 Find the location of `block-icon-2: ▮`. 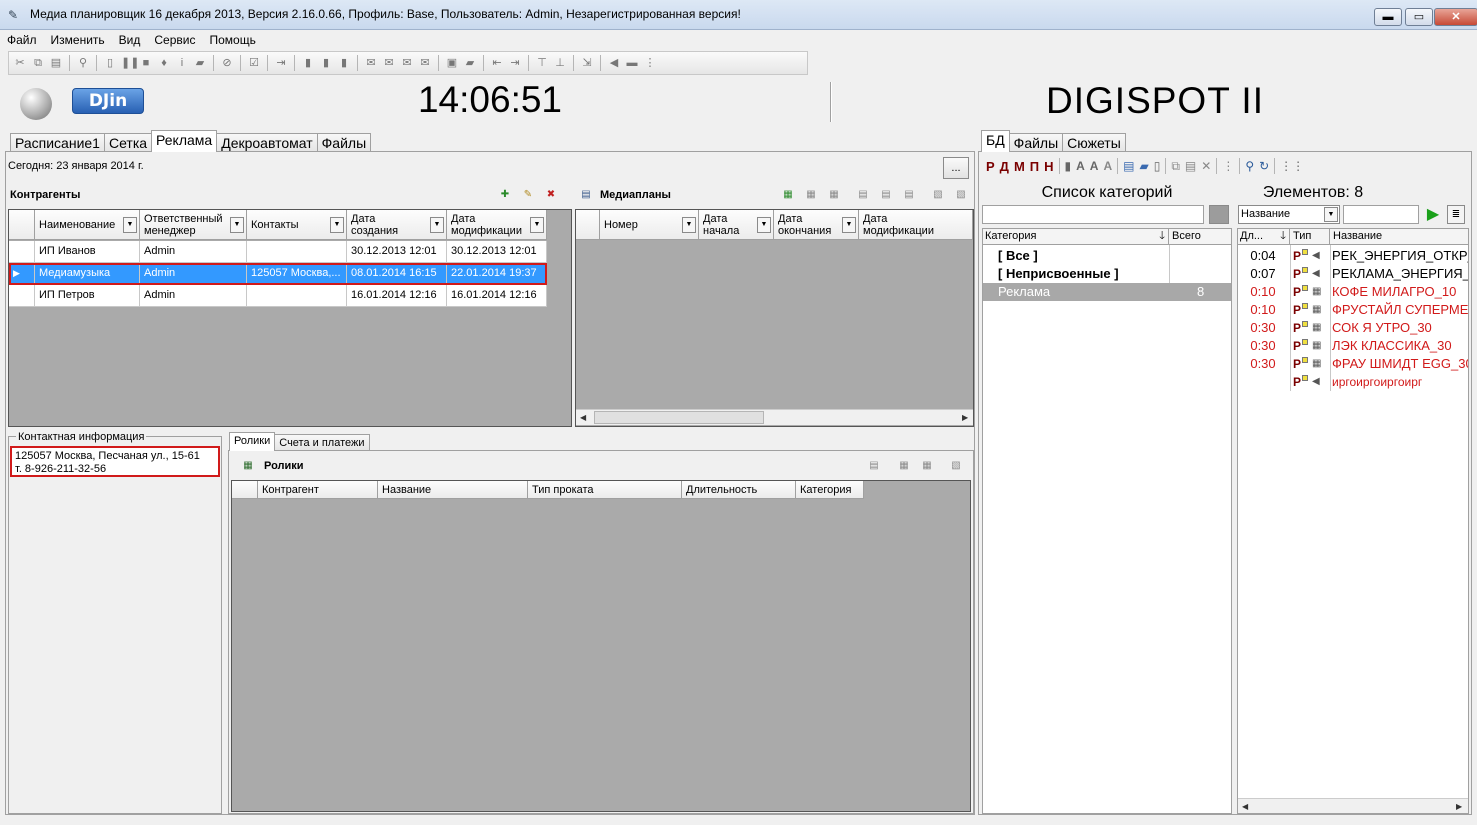

block-icon-2: ▮ is located at coordinates (326, 63).